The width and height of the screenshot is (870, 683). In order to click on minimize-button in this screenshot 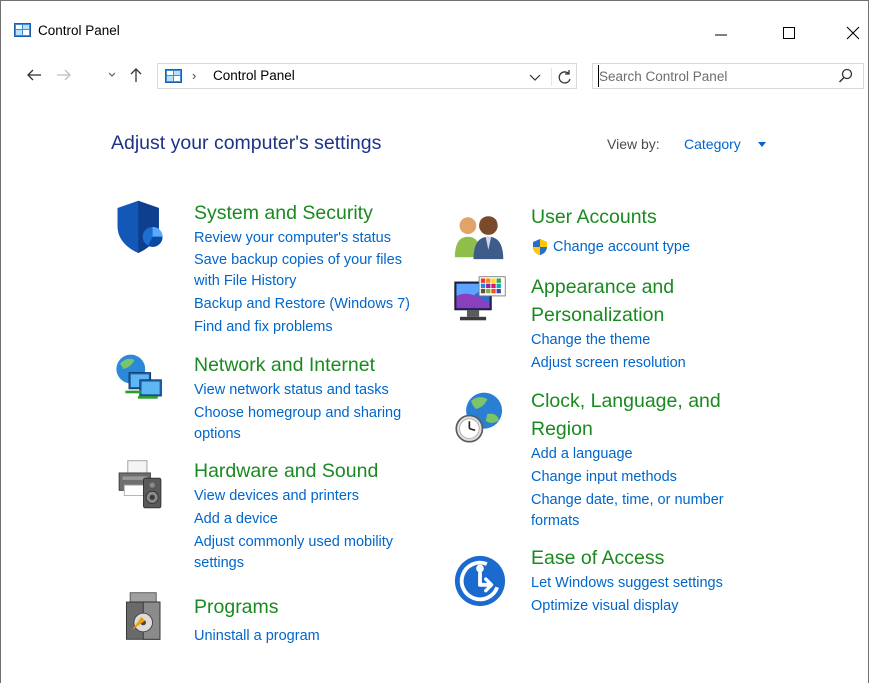, I will do `click(721, 33)`.